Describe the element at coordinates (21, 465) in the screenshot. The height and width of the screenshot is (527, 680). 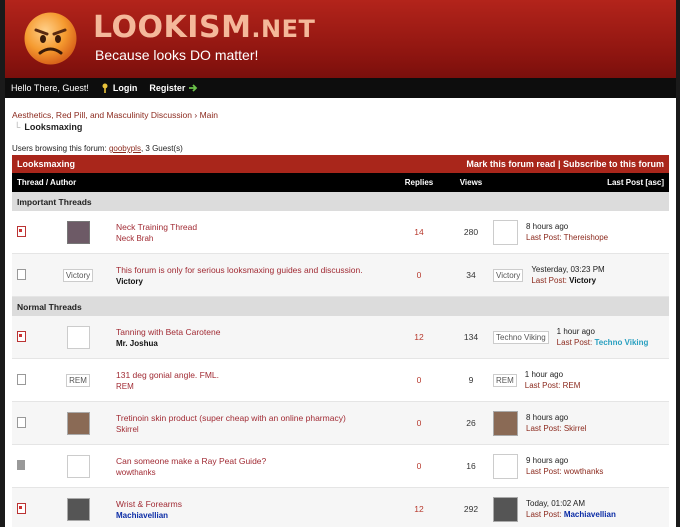
I see `lock-icon` at that location.